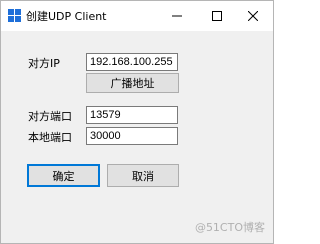 This screenshot has width=320, height=244. I want to click on watermark: @51CTO博客, so click(229, 227).